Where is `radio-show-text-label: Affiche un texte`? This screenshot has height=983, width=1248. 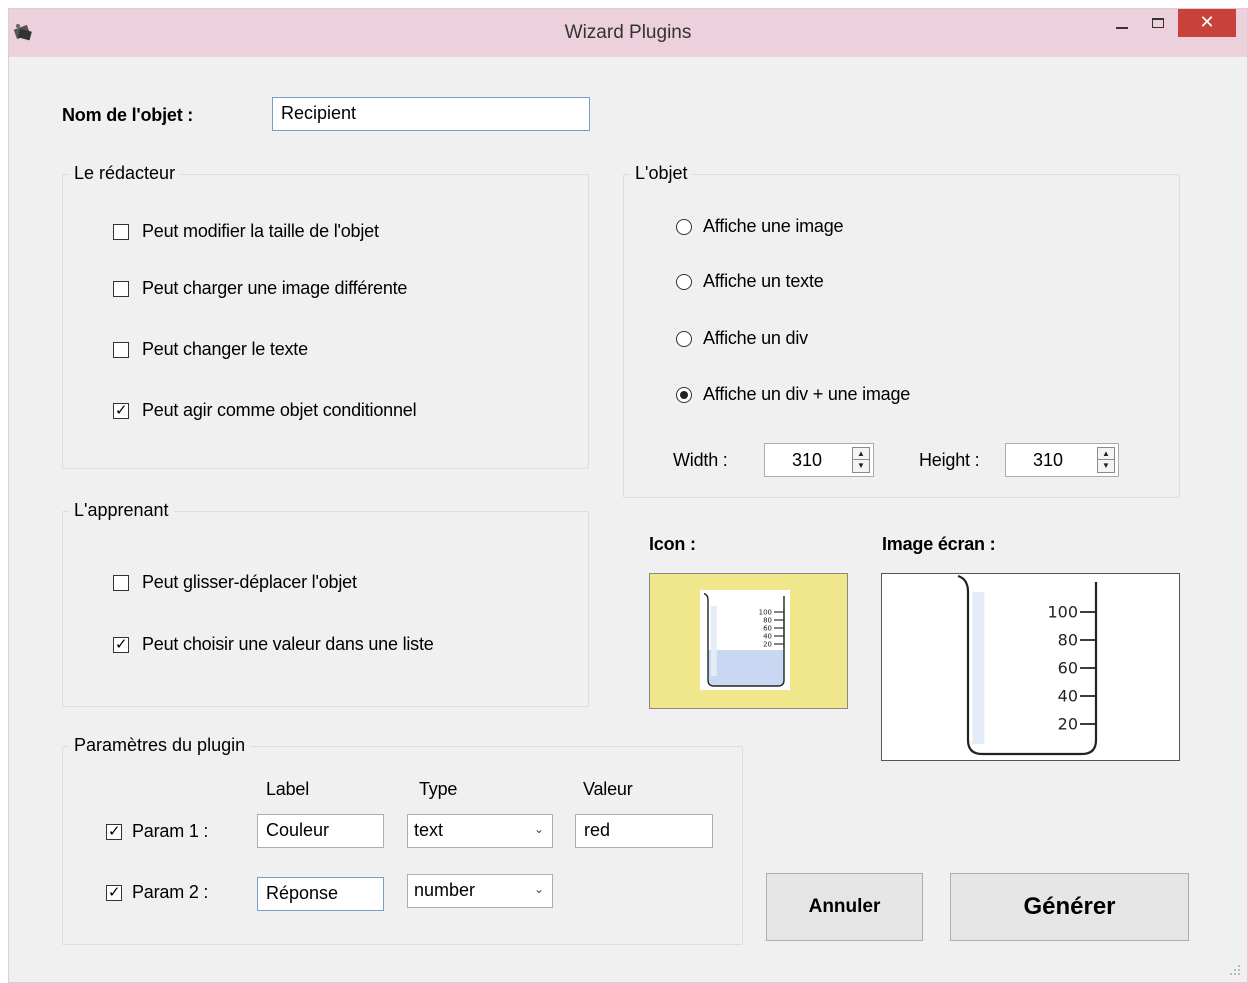
radio-show-text-label: Affiche un texte is located at coordinates (763, 281).